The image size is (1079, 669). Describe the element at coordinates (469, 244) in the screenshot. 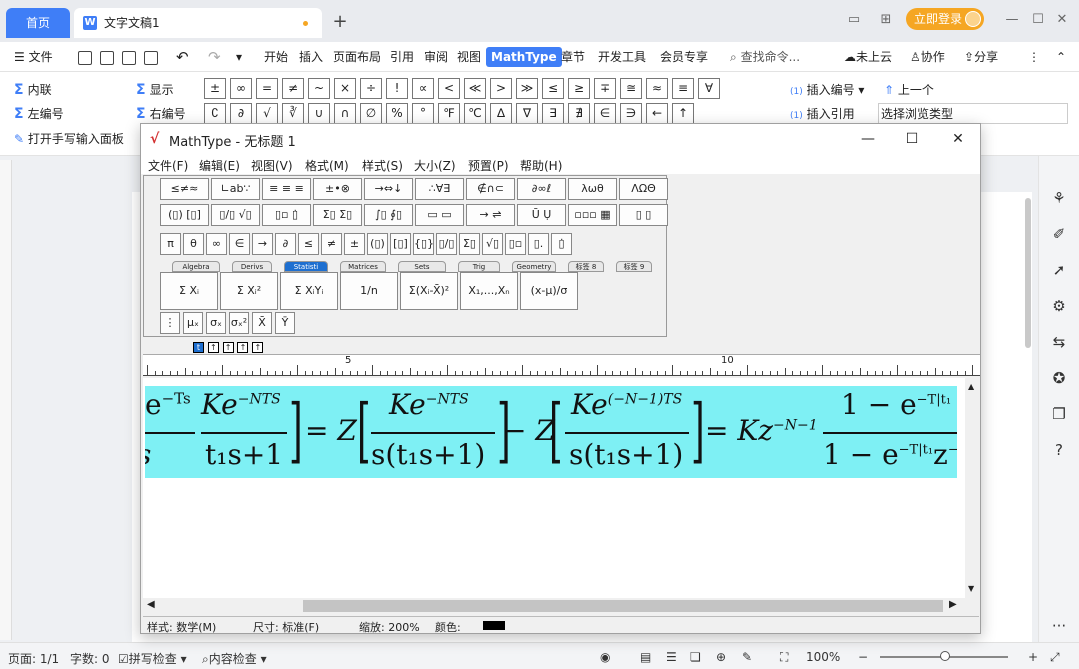

I see `small-bar-button: Σ▯` at that location.